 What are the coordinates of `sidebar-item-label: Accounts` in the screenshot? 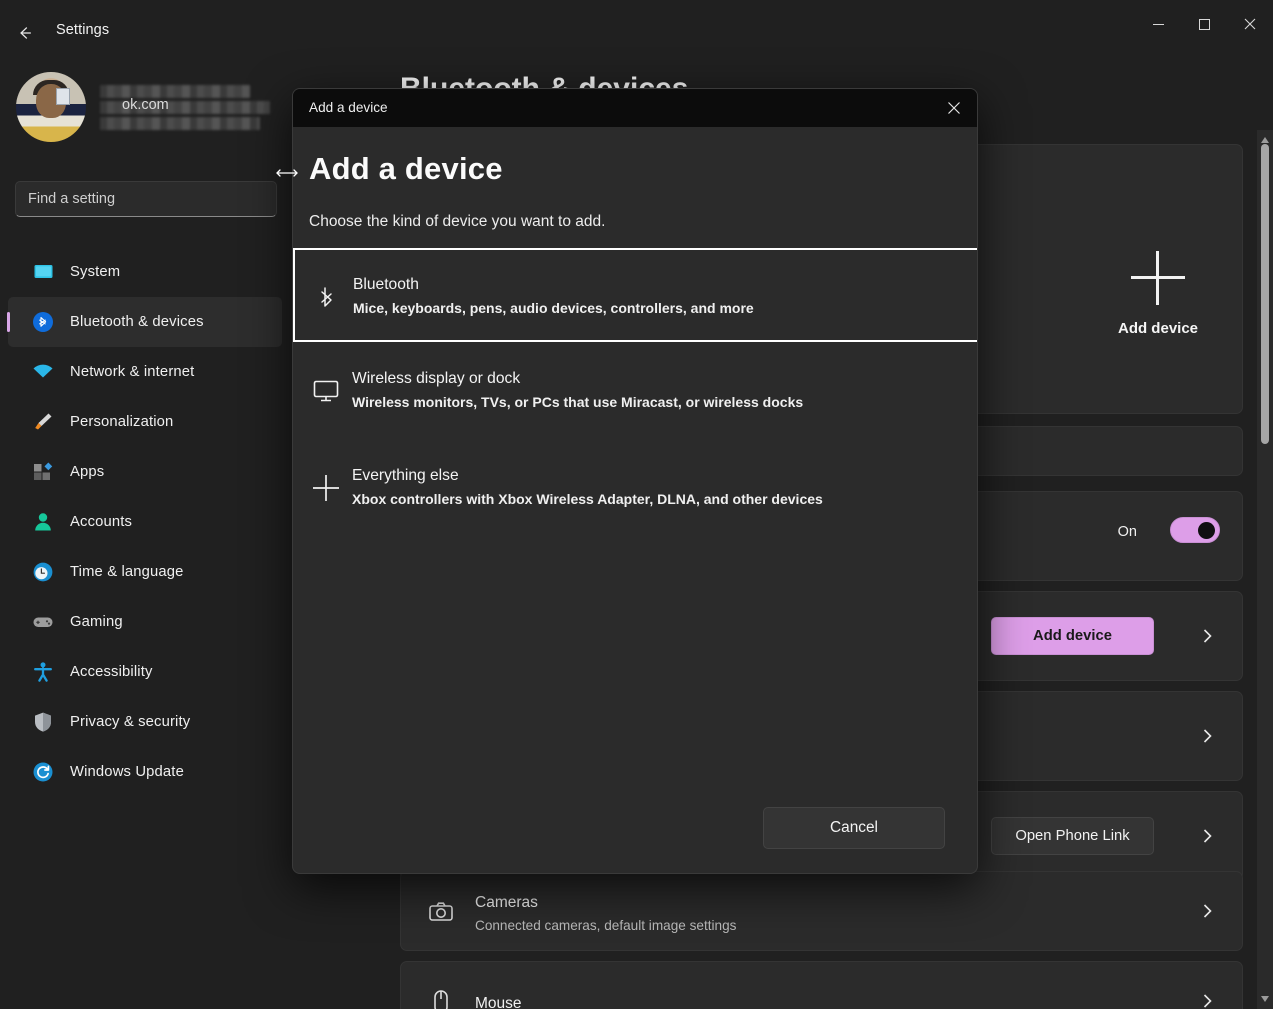 It's located at (101, 522).